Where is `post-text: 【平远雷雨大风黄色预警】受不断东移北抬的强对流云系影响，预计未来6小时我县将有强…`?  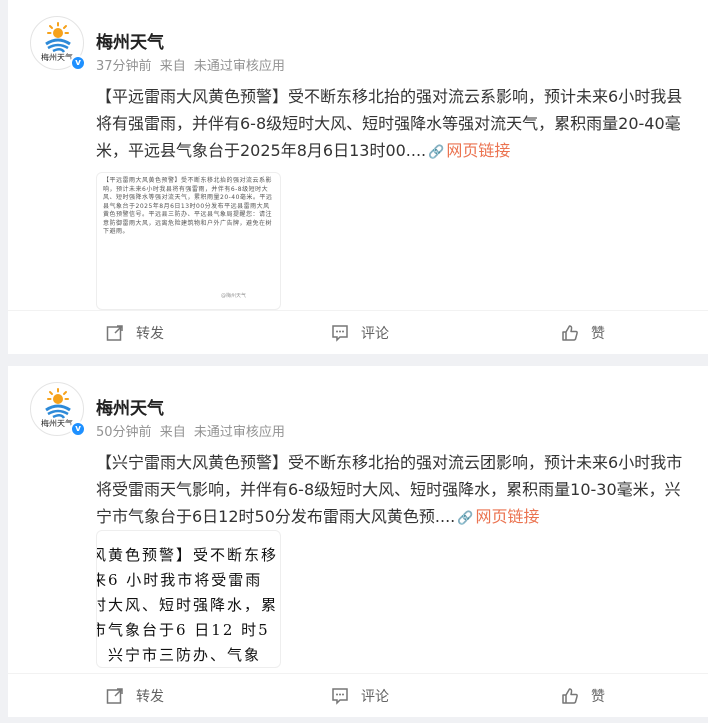 post-text: 【平远雷雨大风黄色预警】受不断东移北抬的强对流云系影响，预计未来6小时我县将有强… is located at coordinates (396, 124).